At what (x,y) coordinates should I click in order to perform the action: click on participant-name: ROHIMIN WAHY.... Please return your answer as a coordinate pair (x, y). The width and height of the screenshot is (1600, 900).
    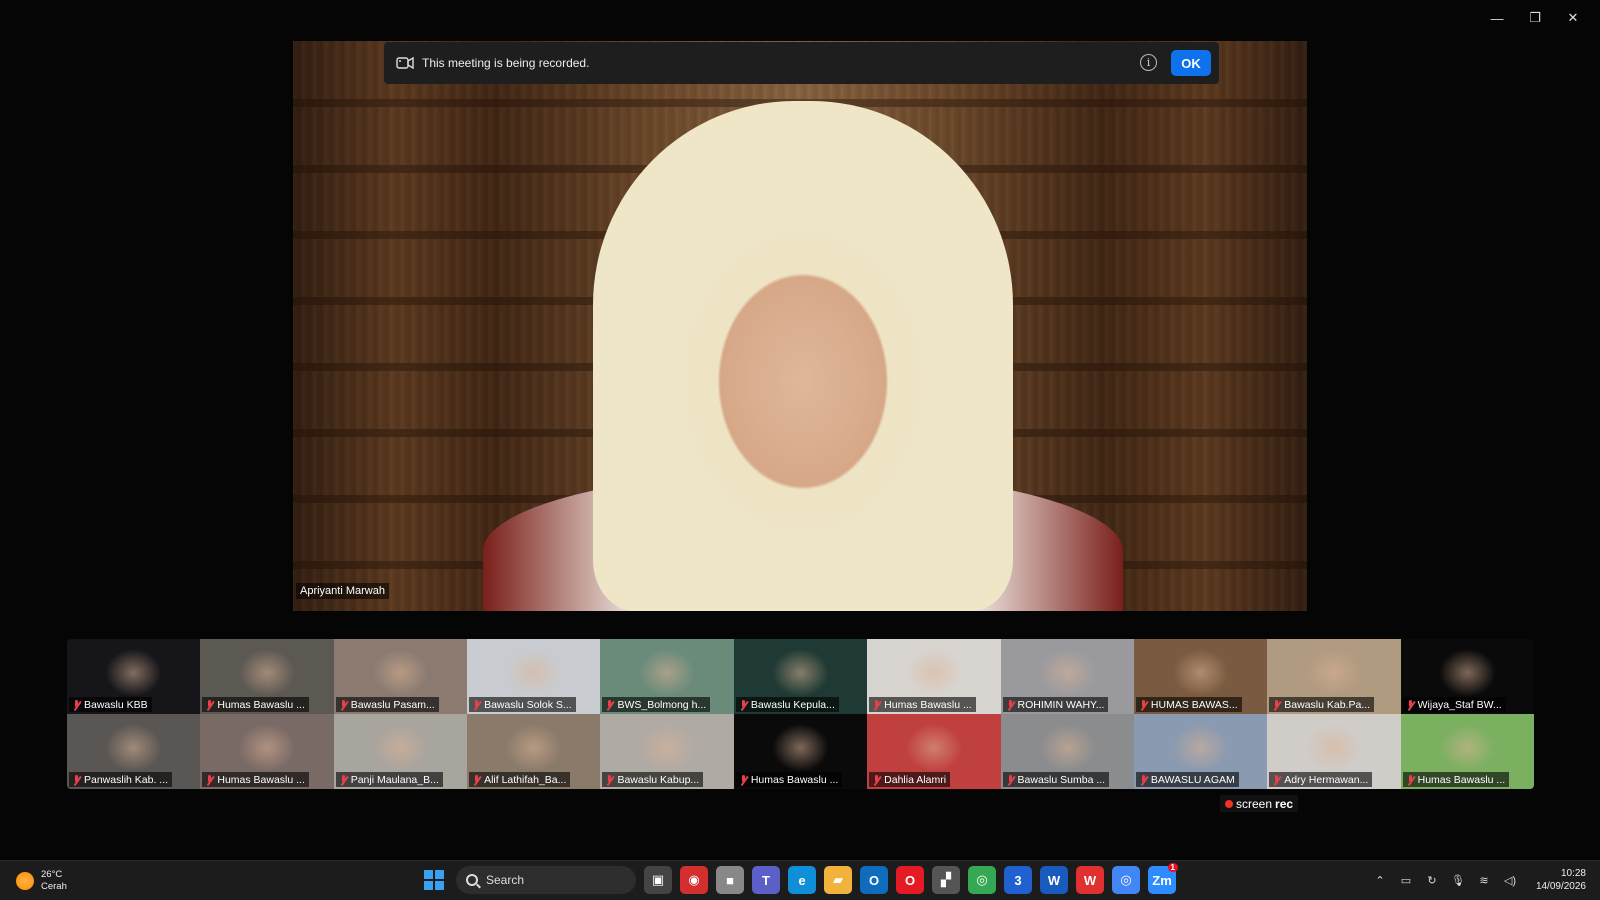
    Looking at the image, I should click on (1061, 705).